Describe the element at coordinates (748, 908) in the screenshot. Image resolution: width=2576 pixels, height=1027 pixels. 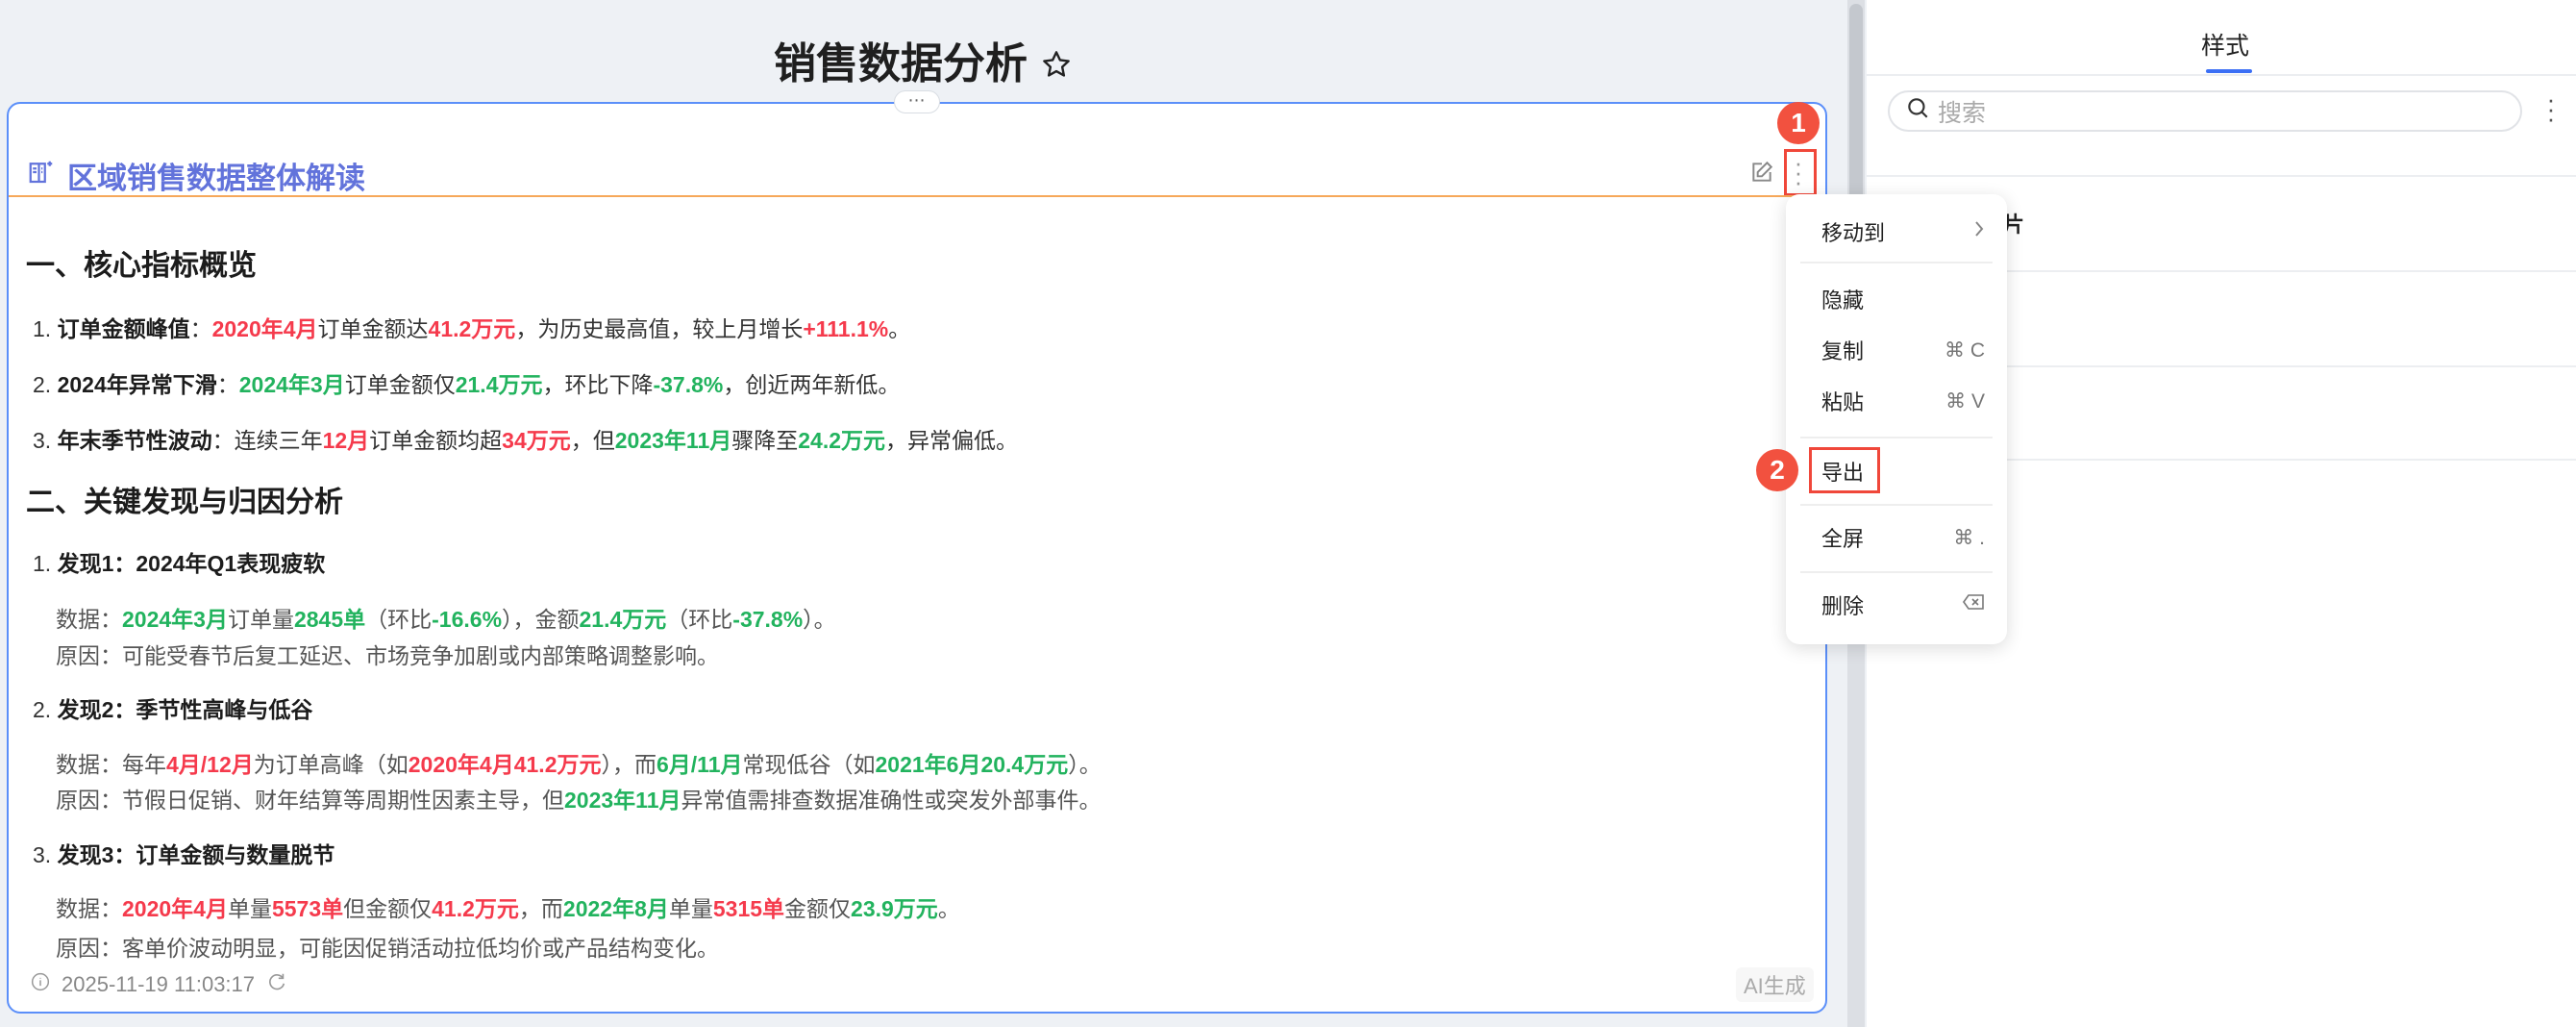
I see `highlight-red: 5315单` at that location.